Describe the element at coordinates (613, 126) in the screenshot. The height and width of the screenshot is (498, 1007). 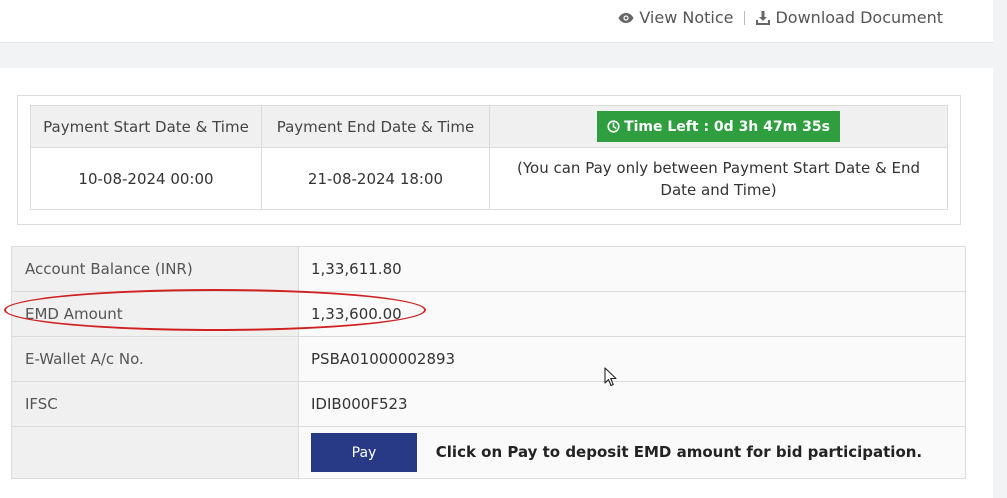
I see `clock-icon` at that location.